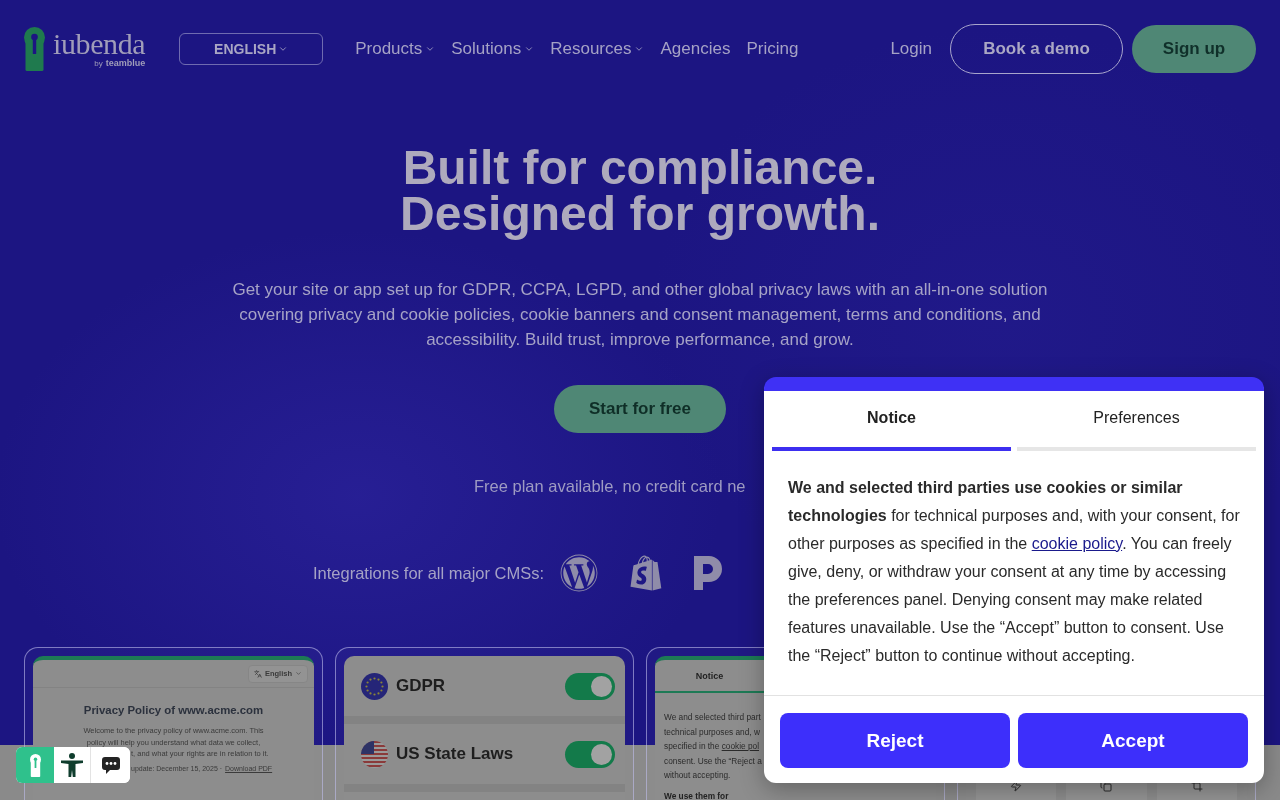  What do you see at coordinates (597, 49) in the screenshot?
I see `nav-link: Resources` at bounding box center [597, 49].